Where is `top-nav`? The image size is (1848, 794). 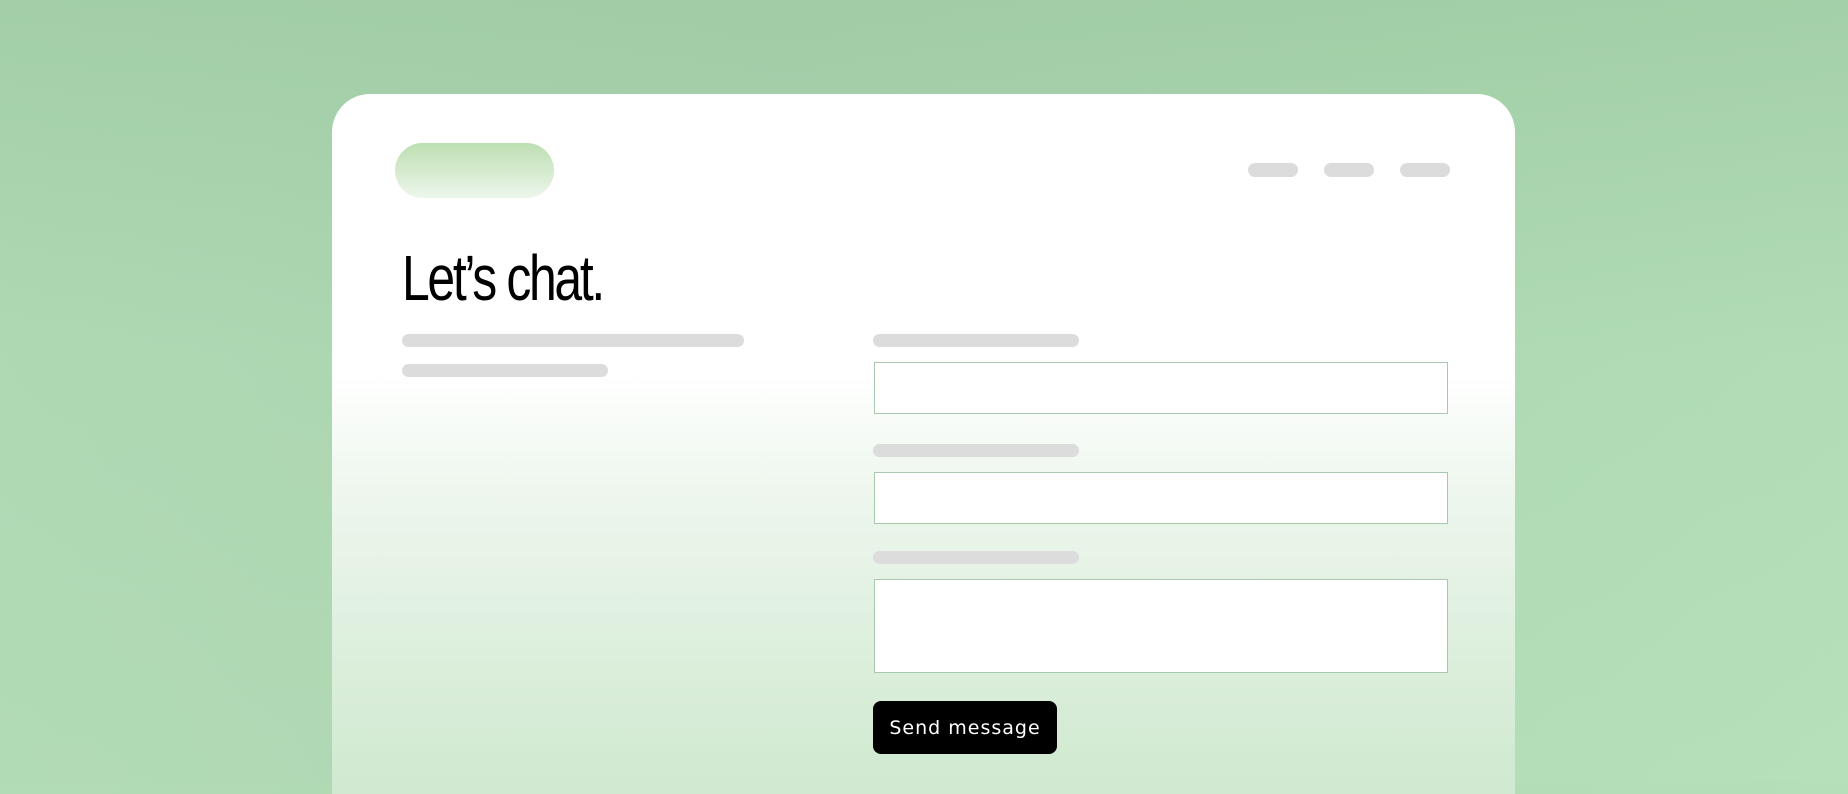 top-nav is located at coordinates (1349, 170).